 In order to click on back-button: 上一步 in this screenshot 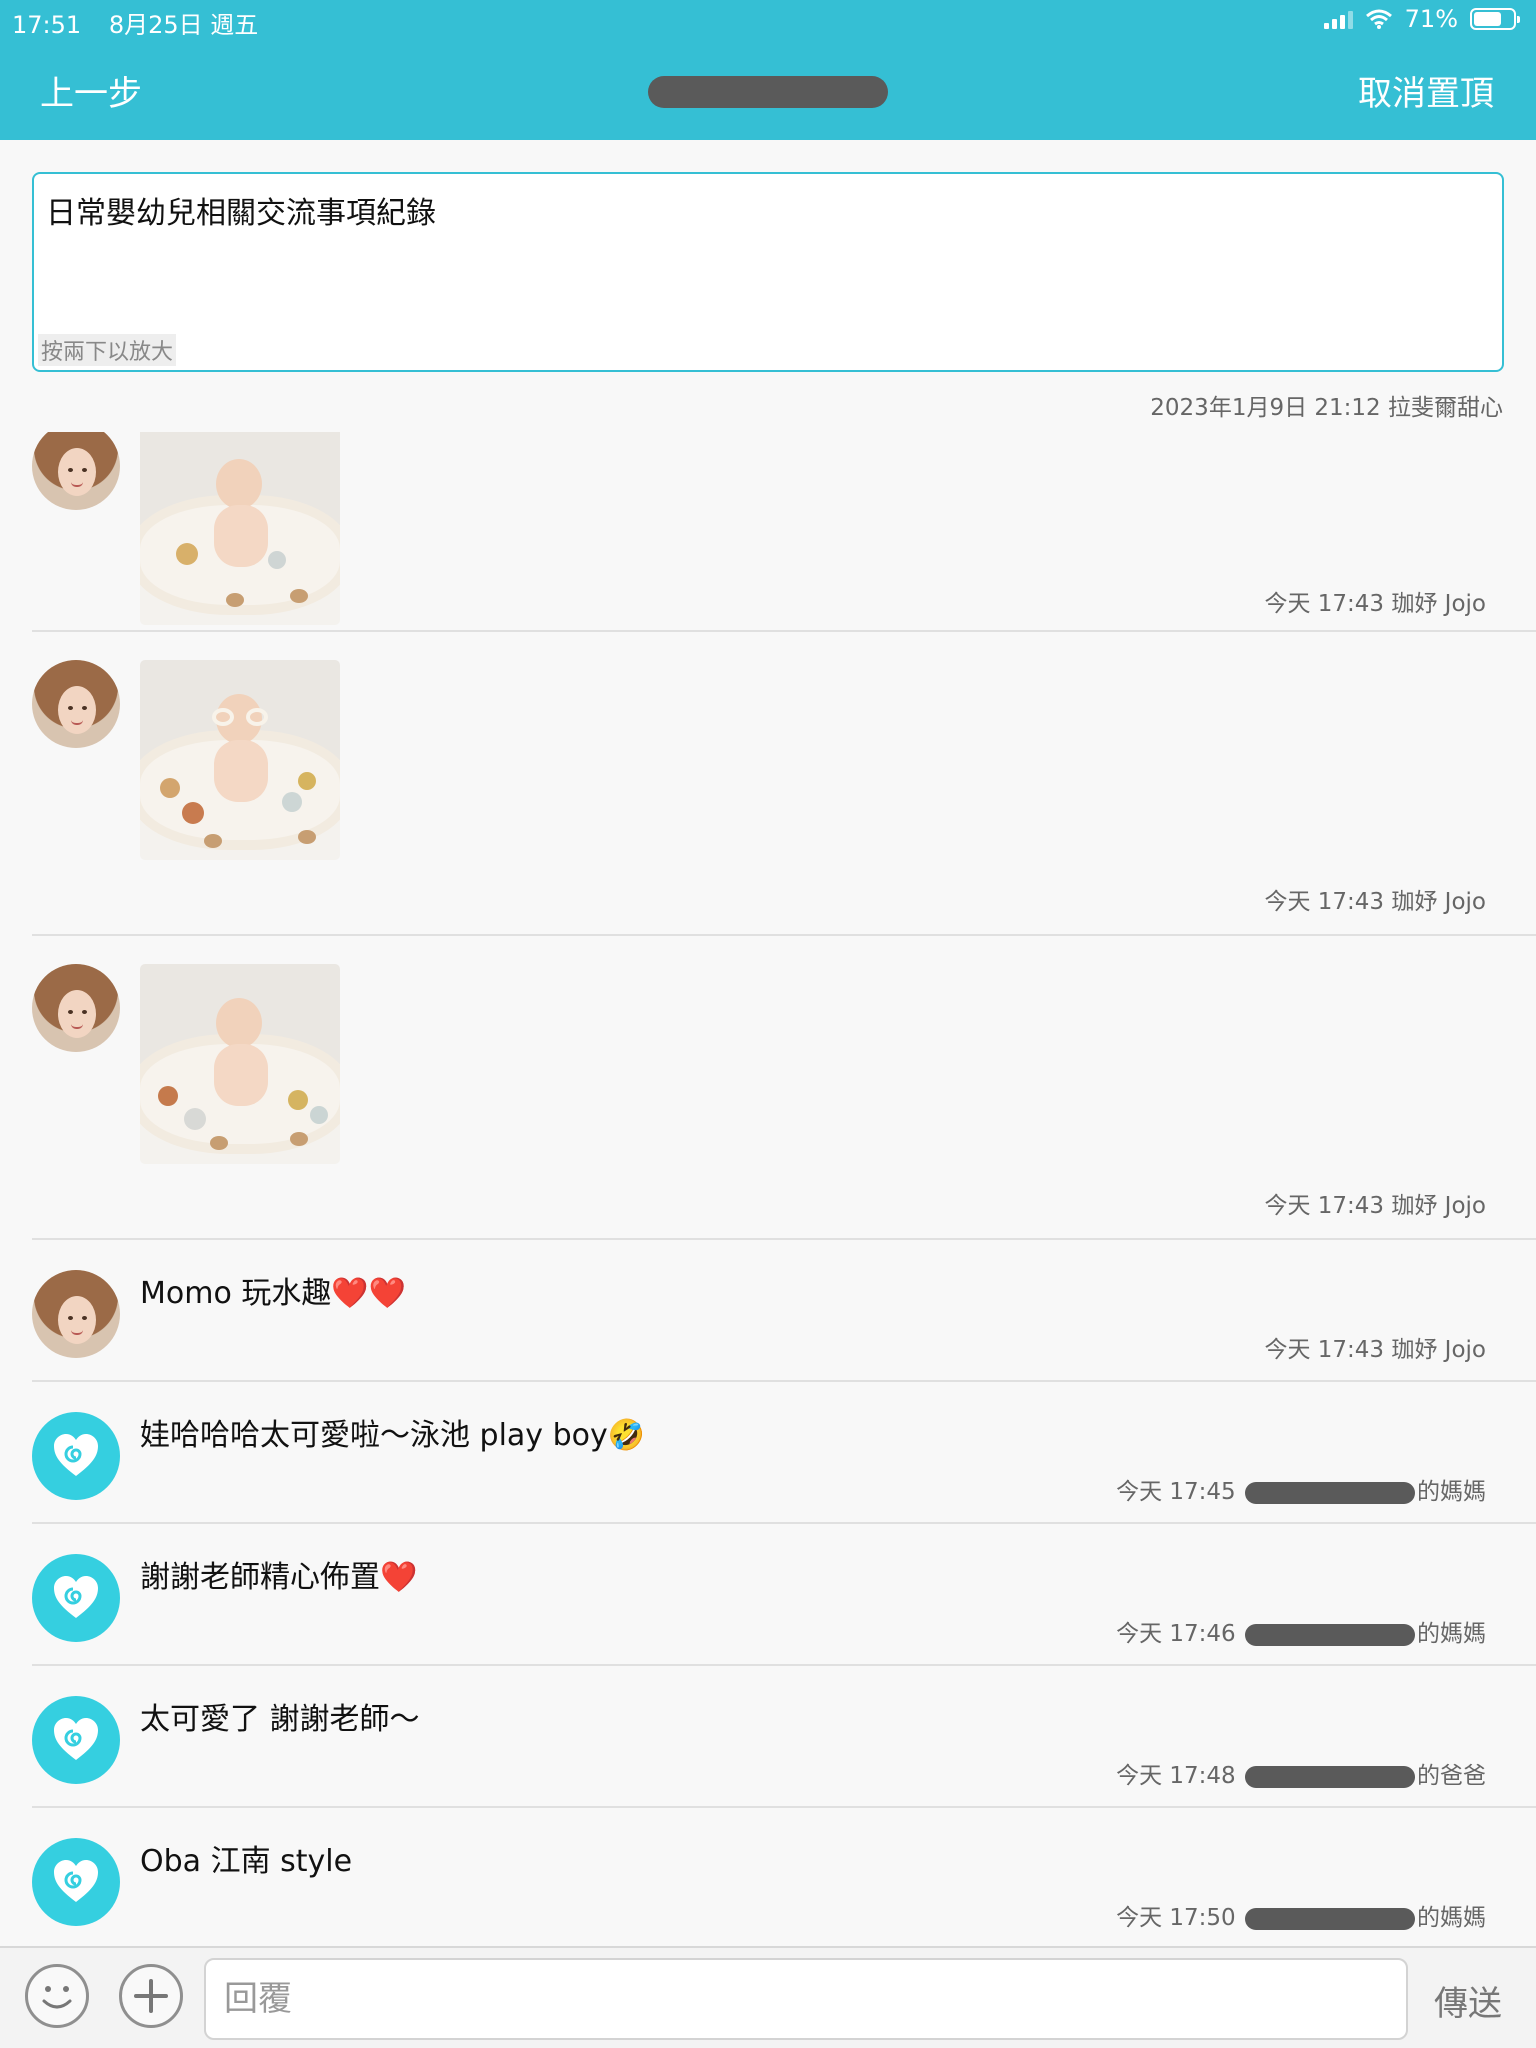, I will do `click(91, 90)`.